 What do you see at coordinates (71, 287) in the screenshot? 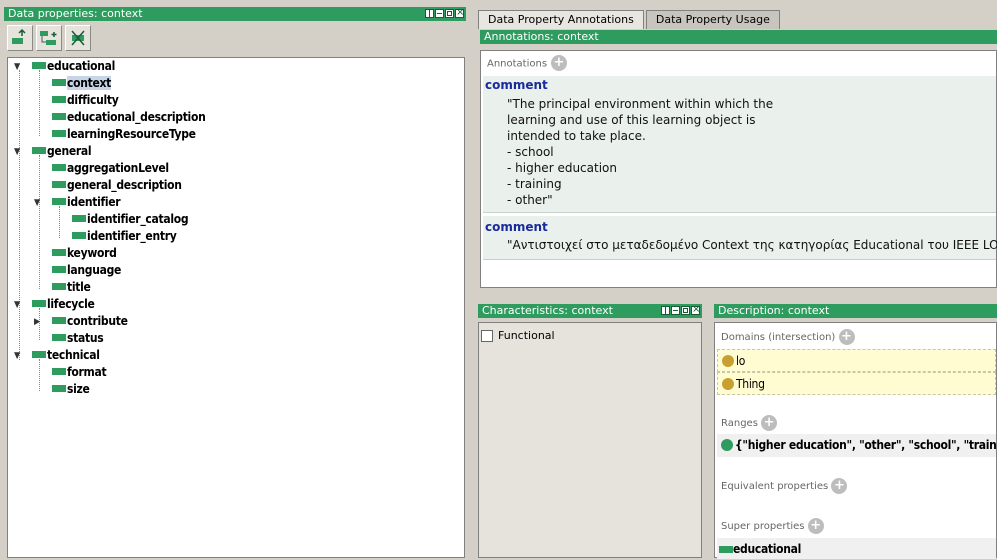
I see `tree-node-title: title` at bounding box center [71, 287].